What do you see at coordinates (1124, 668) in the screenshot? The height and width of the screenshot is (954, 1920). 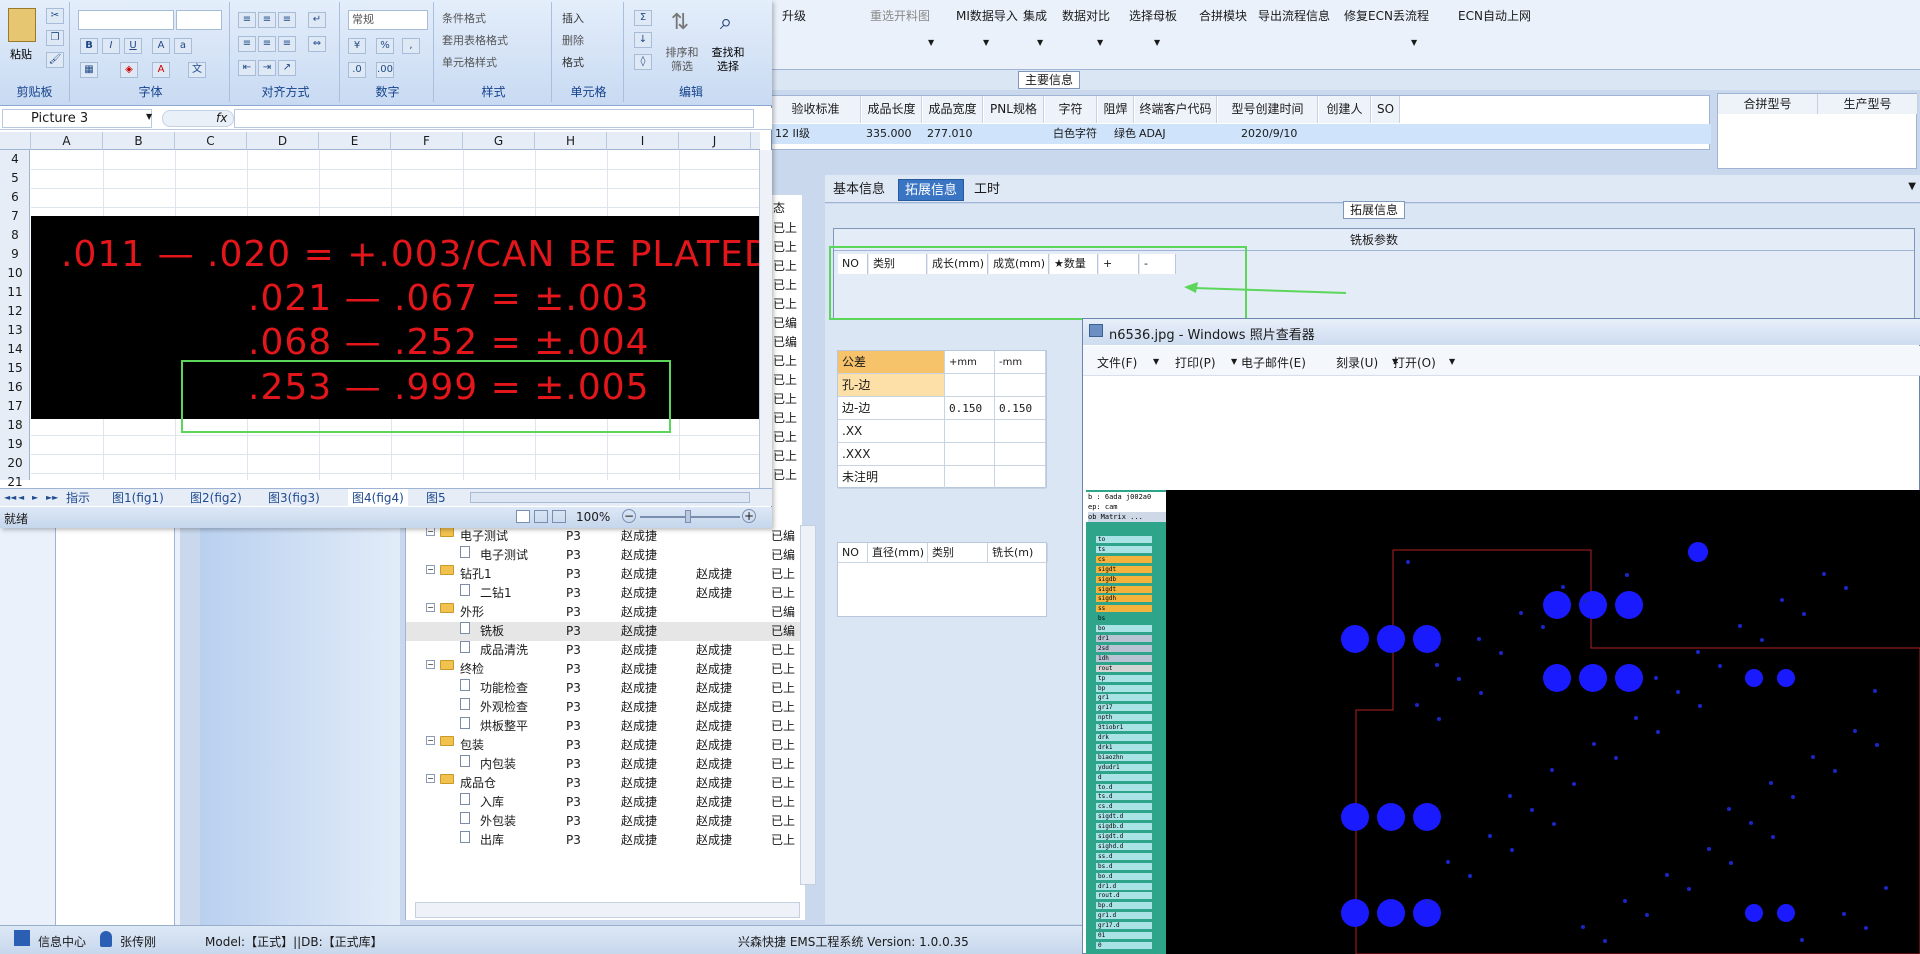 I see `layer-item: rout` at bounding box center [1124, 668].